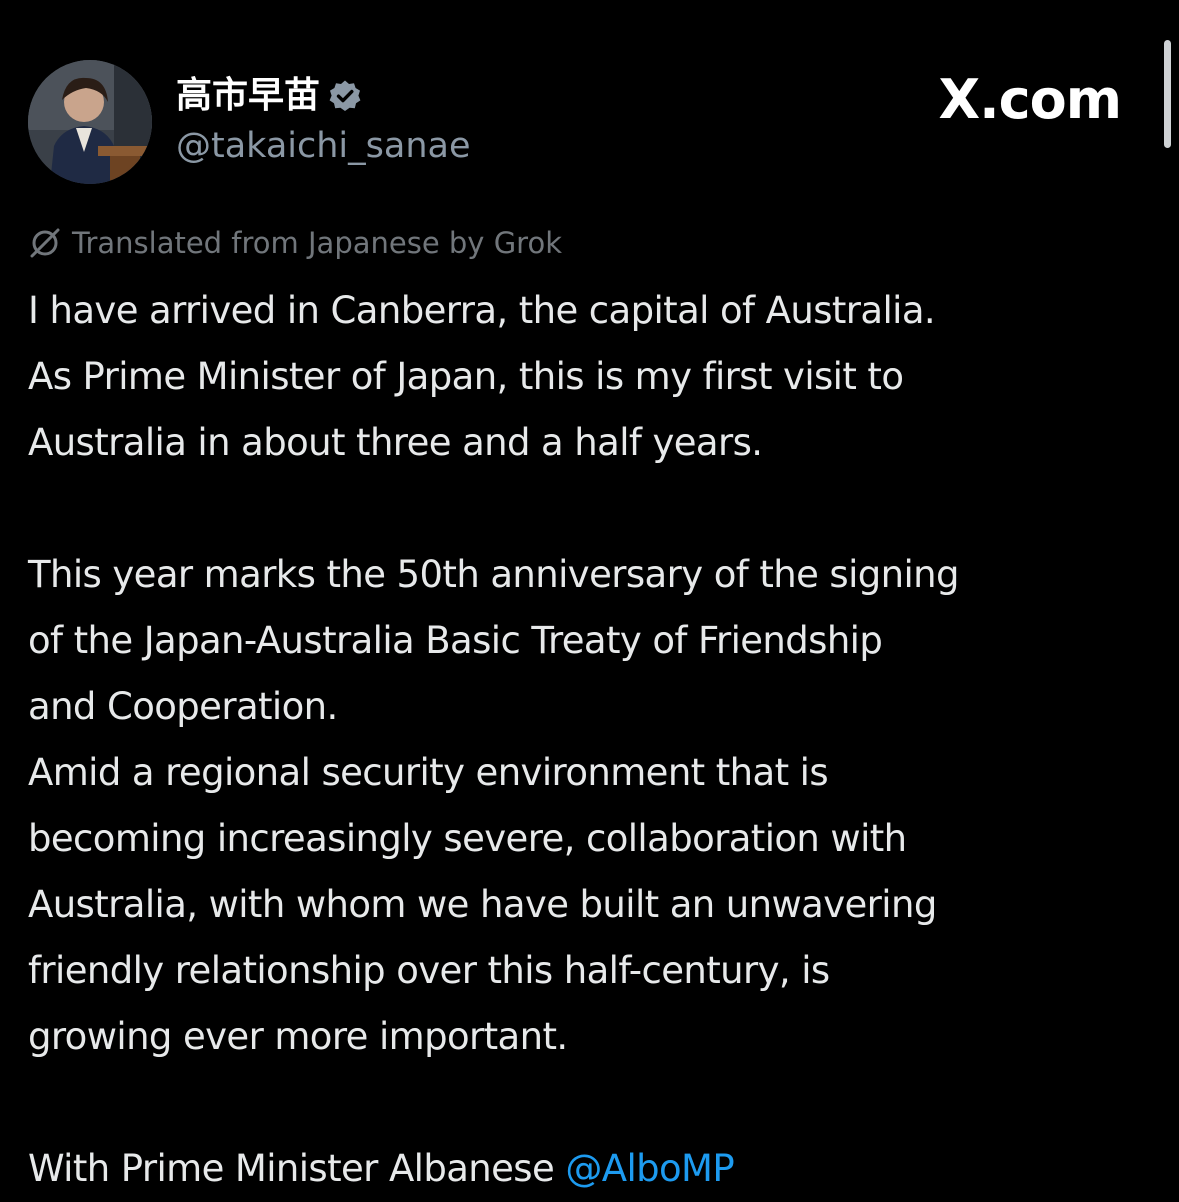 The image size is (1179, 1202). I want to click on mention-link: @AlboMP, so click(649, 1168).